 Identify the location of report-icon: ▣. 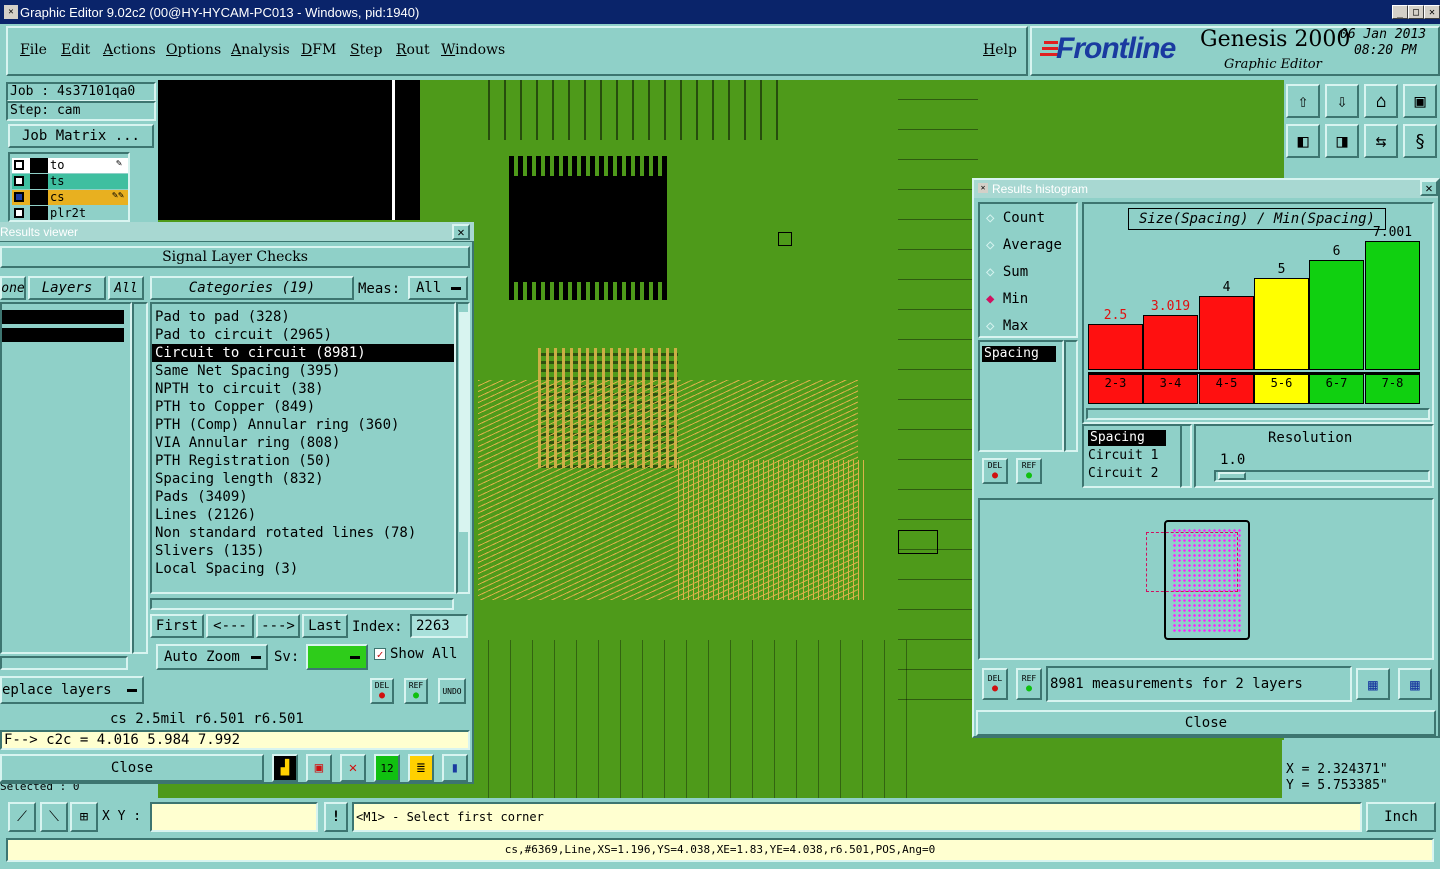
(319, 768).